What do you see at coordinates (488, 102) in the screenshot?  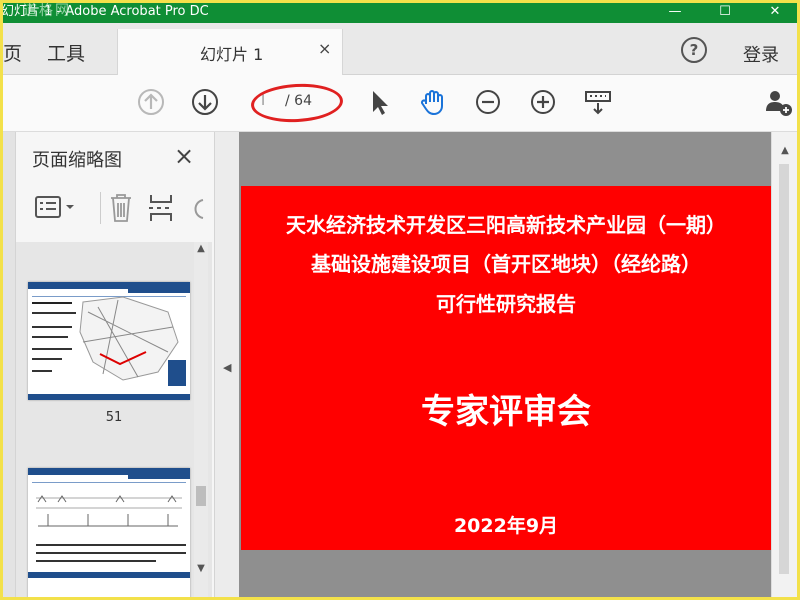 I see `zoom-out-icon` at bounding box center [488, 102].